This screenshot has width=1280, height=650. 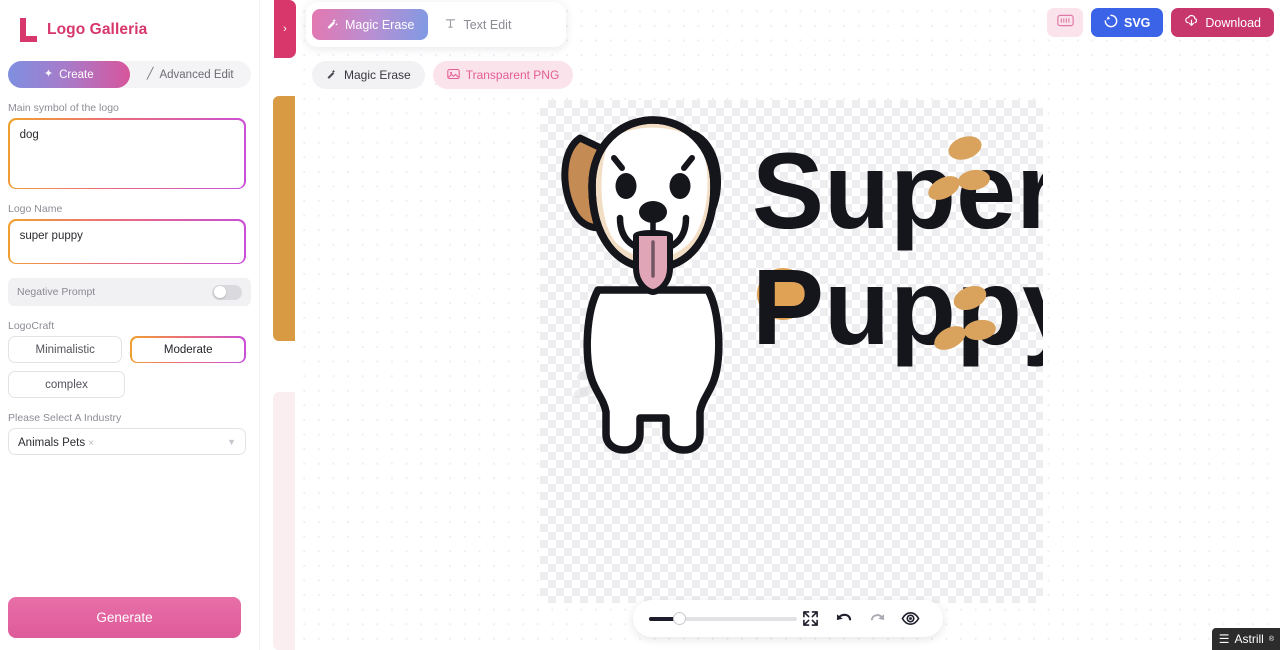 I want to click on logo-name-field-wrapper: super puppy, so click(x=127, y=242).